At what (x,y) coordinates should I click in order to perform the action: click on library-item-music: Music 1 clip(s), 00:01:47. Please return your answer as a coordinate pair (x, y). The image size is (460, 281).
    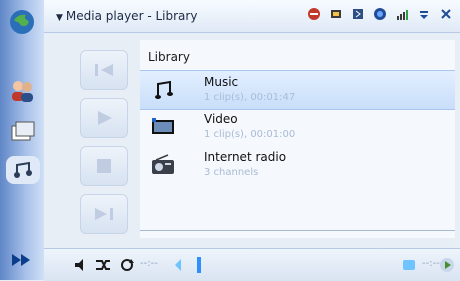
    Looking at the image, I should click on (297, 90).